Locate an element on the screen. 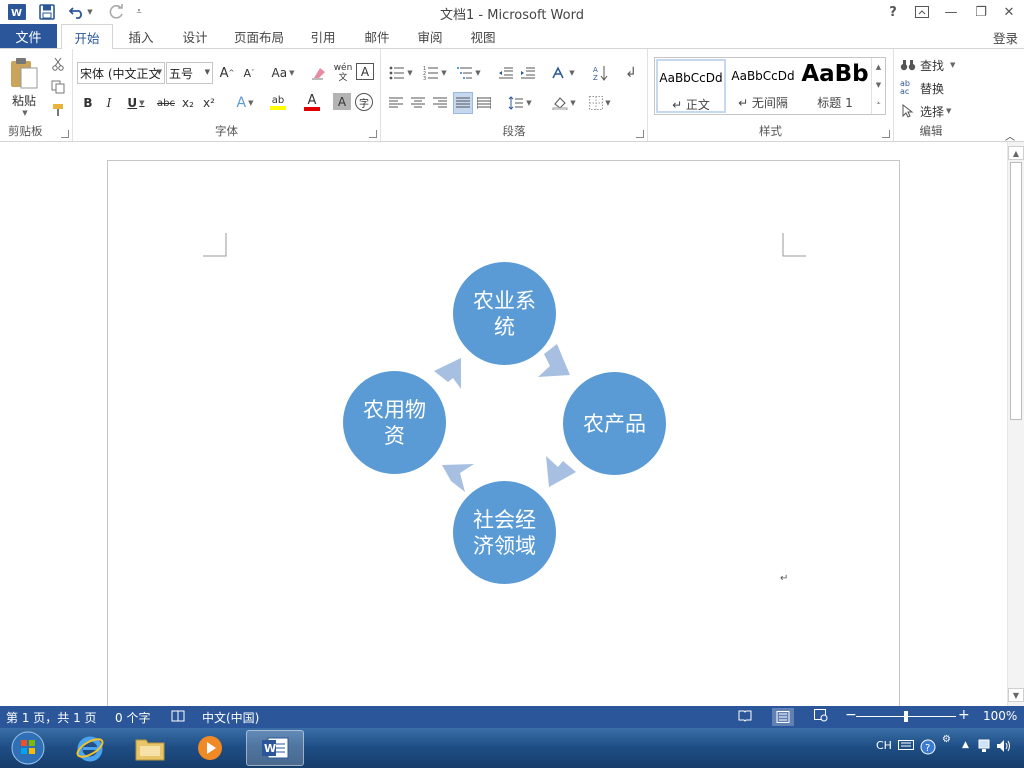  close-button: ✕ is located at coordinates (1009, 12).